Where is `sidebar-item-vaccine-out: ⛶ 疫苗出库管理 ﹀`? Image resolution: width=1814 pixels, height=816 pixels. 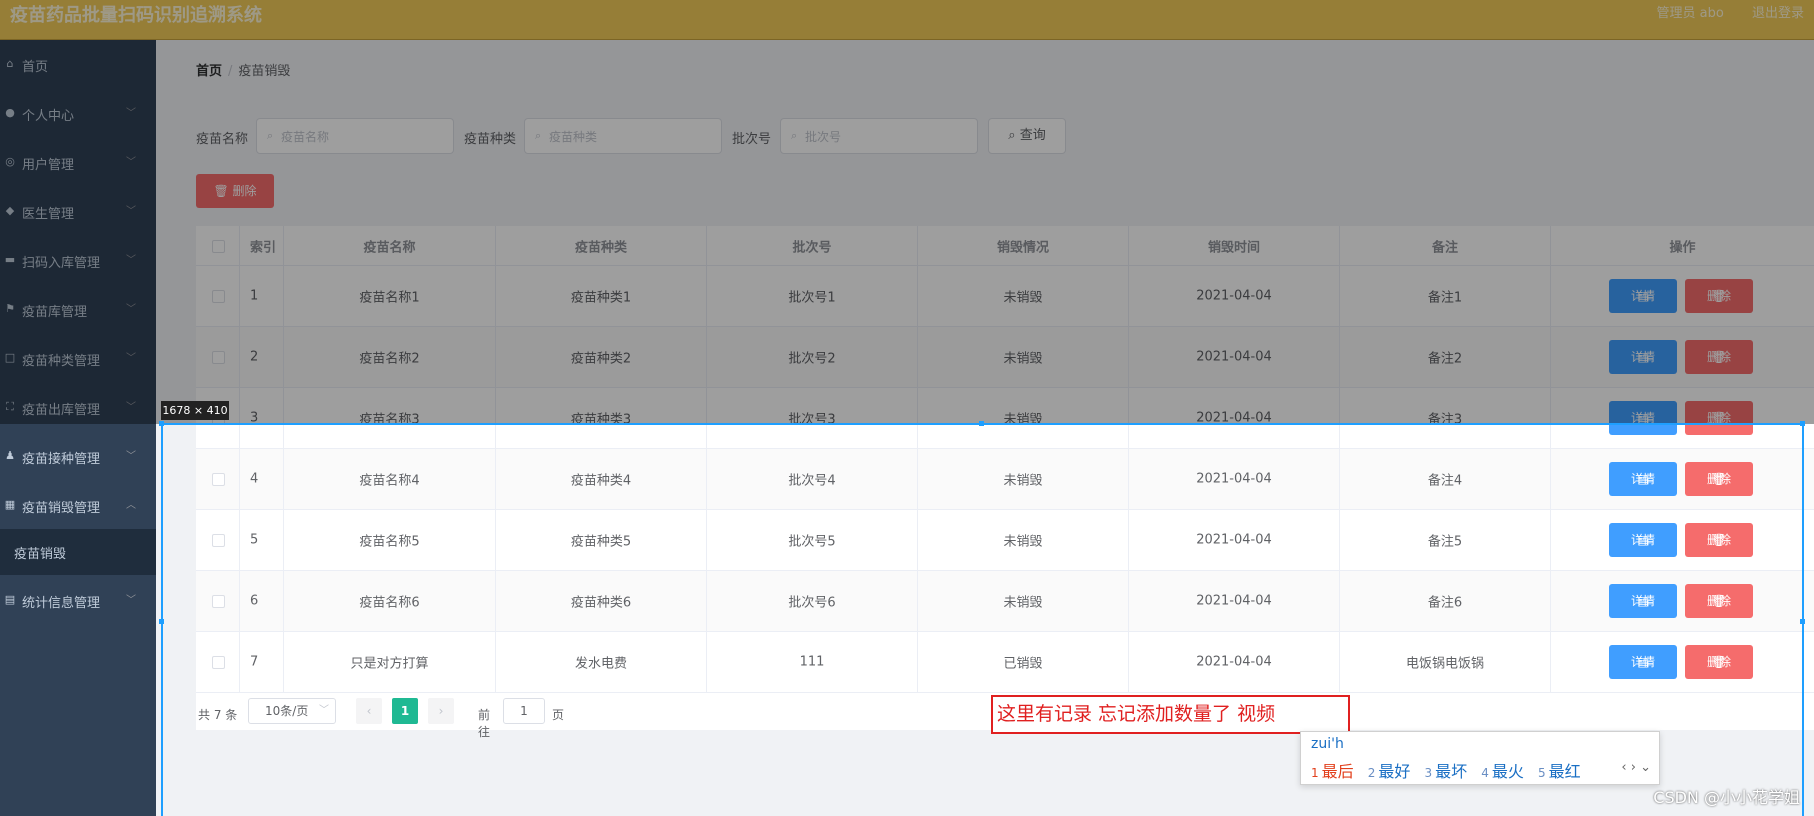 sidebar-item-vaccine-out: ⛶ 疫苗出库管理 ﹀ is located at coordinates (78, 407).